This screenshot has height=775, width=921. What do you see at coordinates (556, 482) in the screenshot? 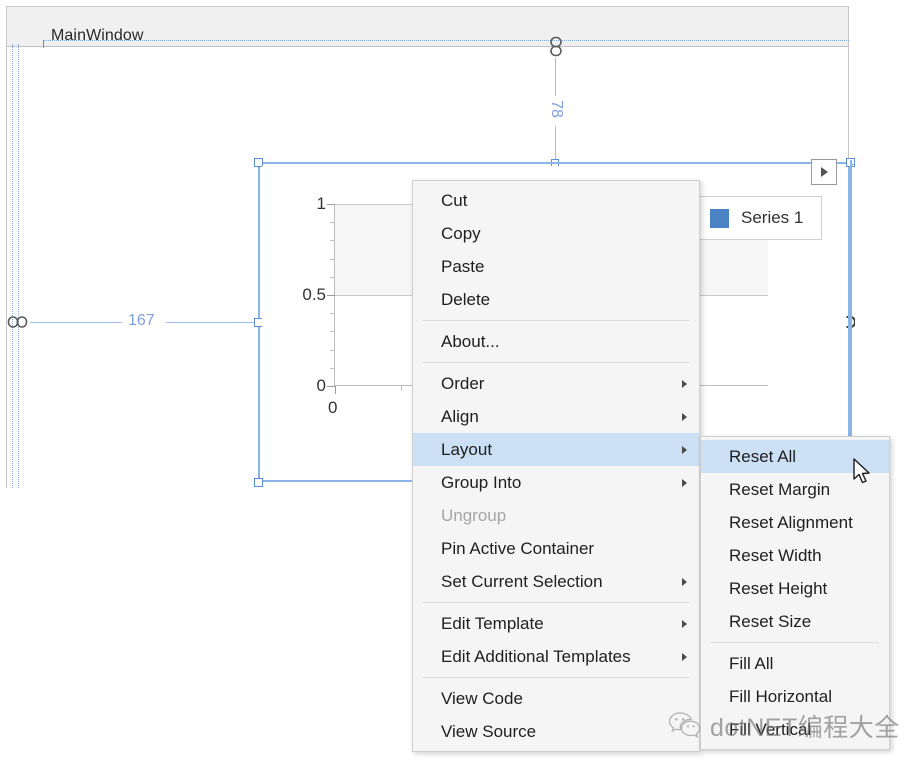
I see `menu-item-group-into: Group Into` at bounding box center [556, 482].